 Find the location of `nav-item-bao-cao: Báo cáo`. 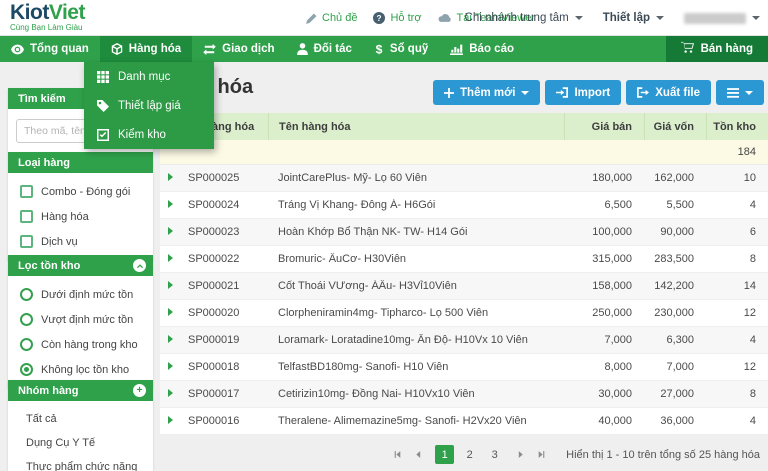

nav-item-bao-cao: Báo cáo is located at coordinates (482, 49).